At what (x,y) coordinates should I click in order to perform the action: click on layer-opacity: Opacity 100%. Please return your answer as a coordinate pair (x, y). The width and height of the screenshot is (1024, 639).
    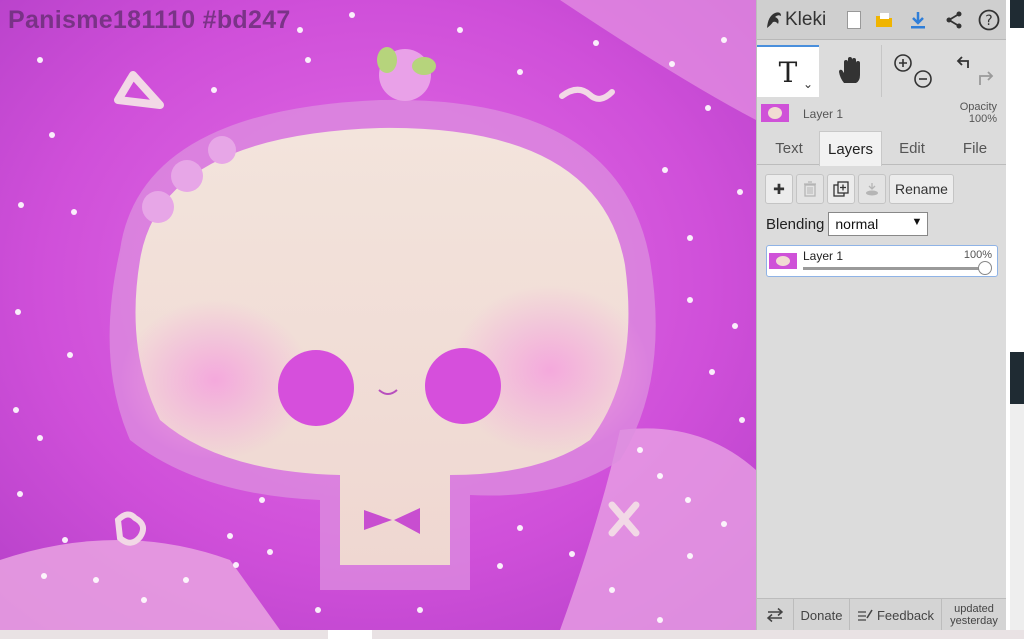
    Looking at the image, I should click on (978, 113).